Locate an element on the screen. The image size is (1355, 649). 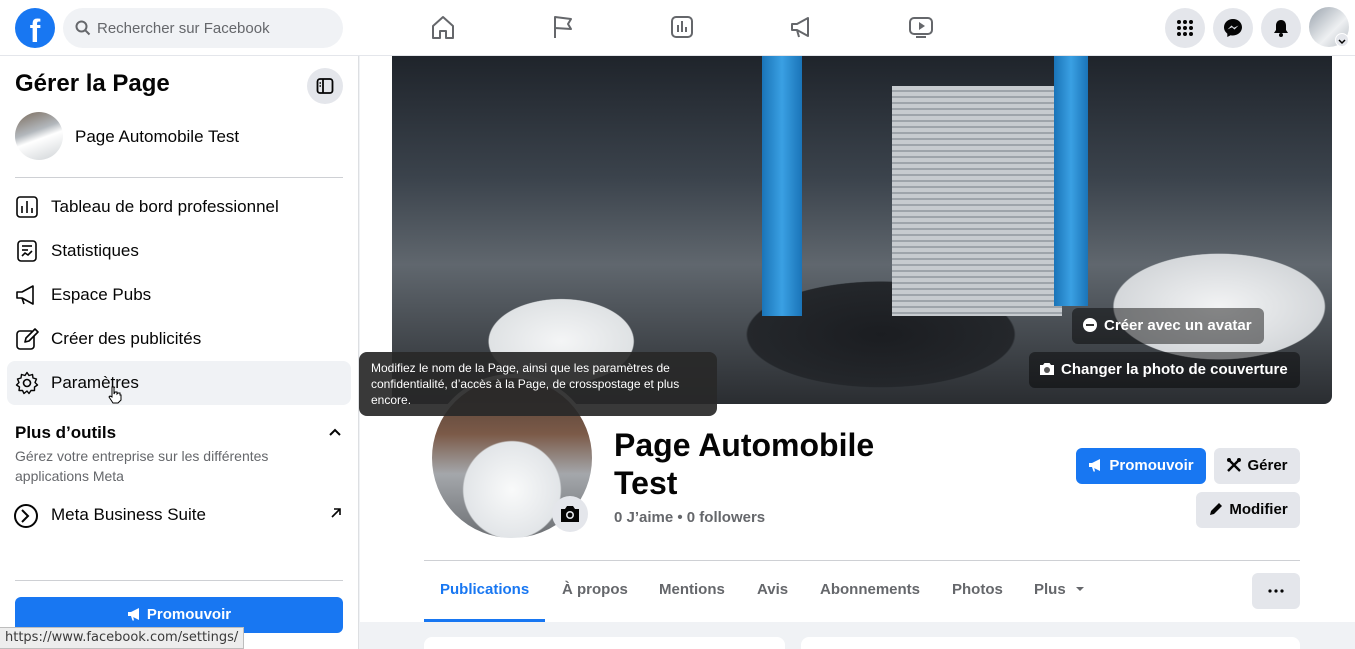
more-tools-heading: Plus d’outils is located at coordinates (65, 433).